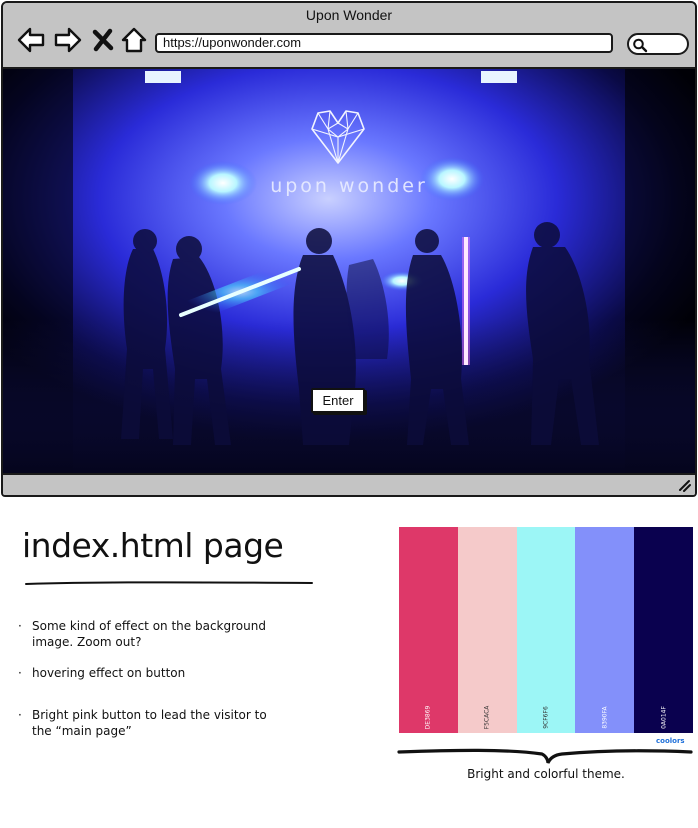  I want to click on palette-brand: coolors, so click(670, 741).